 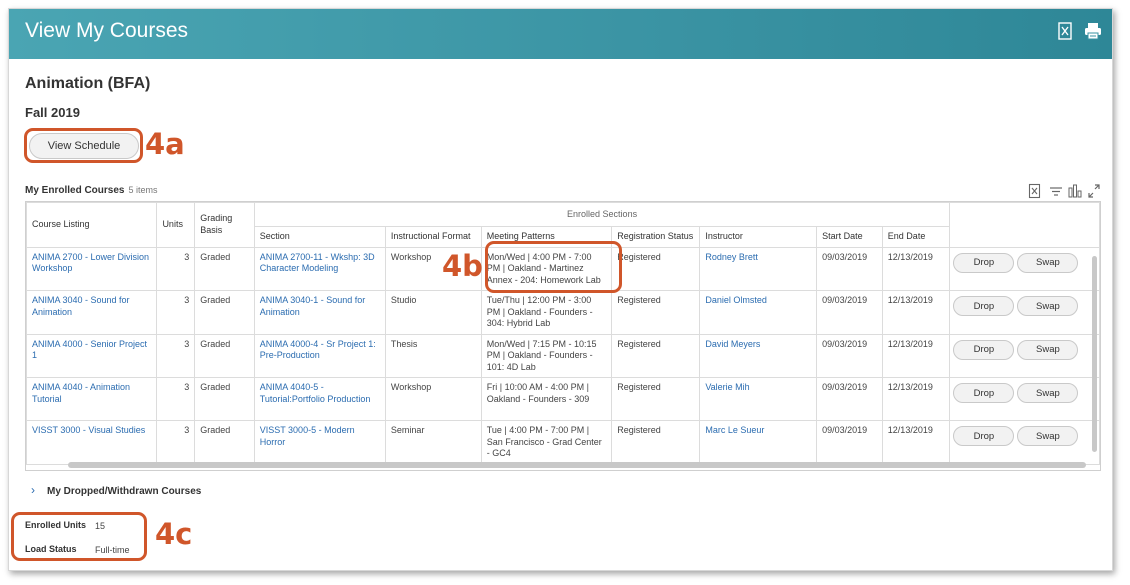 I want to click on course-listing-cell: VISST 3000 - Visual Studies, so click(x=92, y=442).